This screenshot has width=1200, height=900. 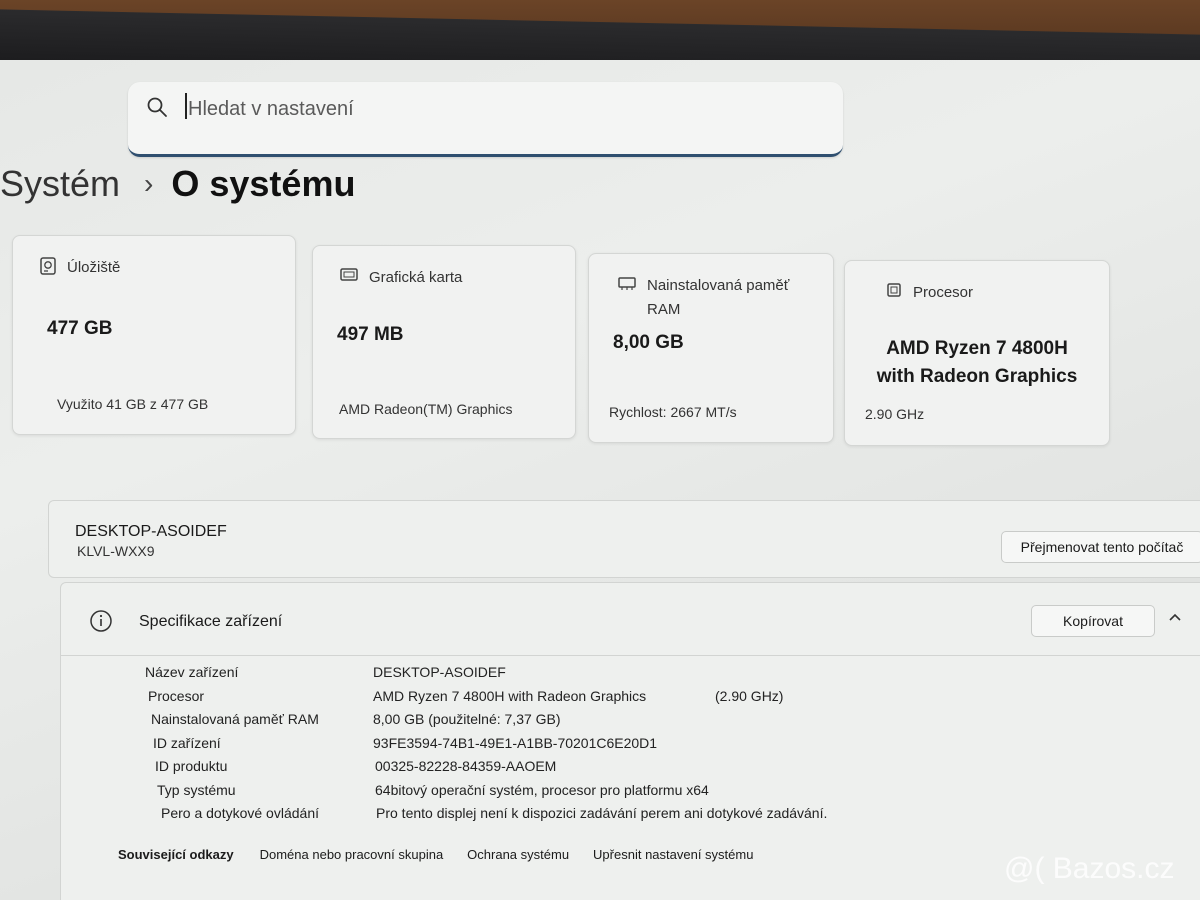 What do you see at coordinates (673, 854) in the screenshot?
I see `link-advanced-system-settings: Upřesnit nastavení systému` at bounding box center [673, 854].